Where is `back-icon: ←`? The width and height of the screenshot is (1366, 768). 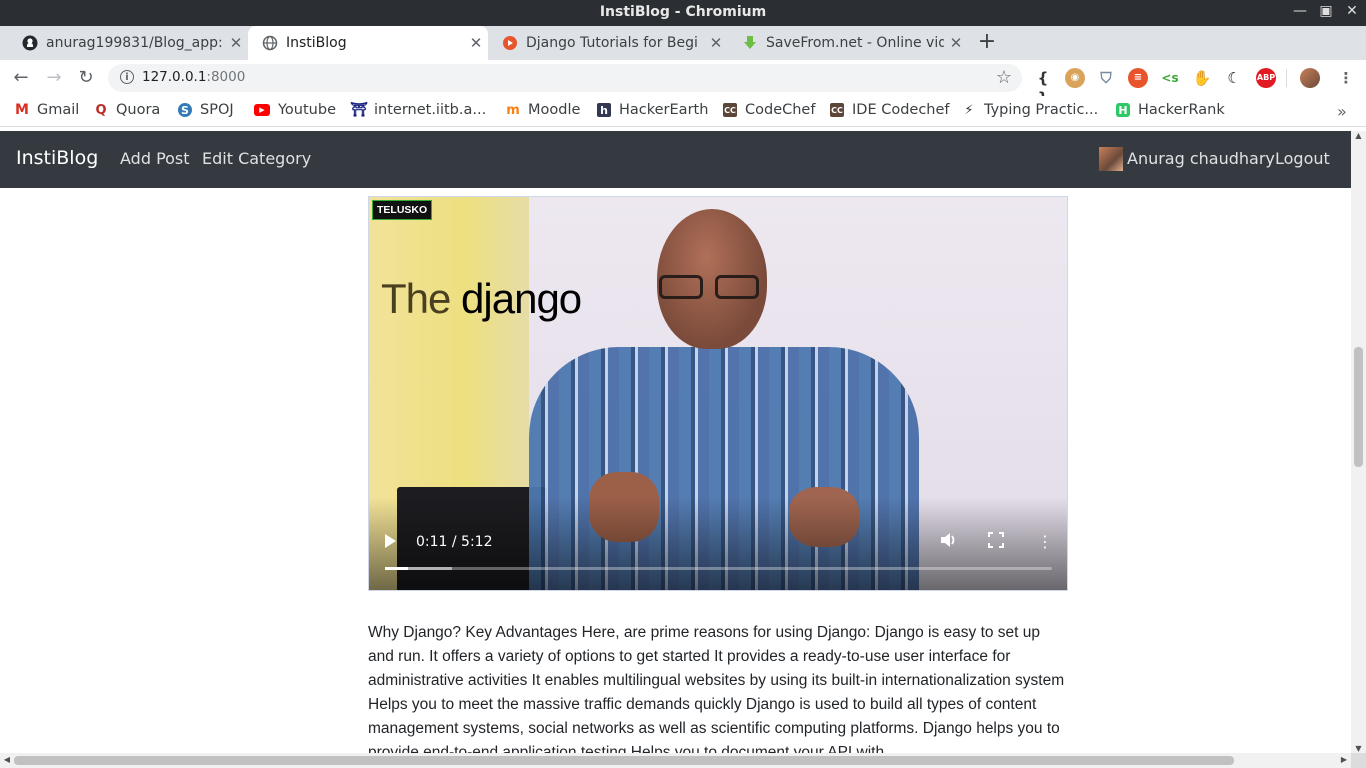
back-icon: ← is located at coordinates (21, 78).